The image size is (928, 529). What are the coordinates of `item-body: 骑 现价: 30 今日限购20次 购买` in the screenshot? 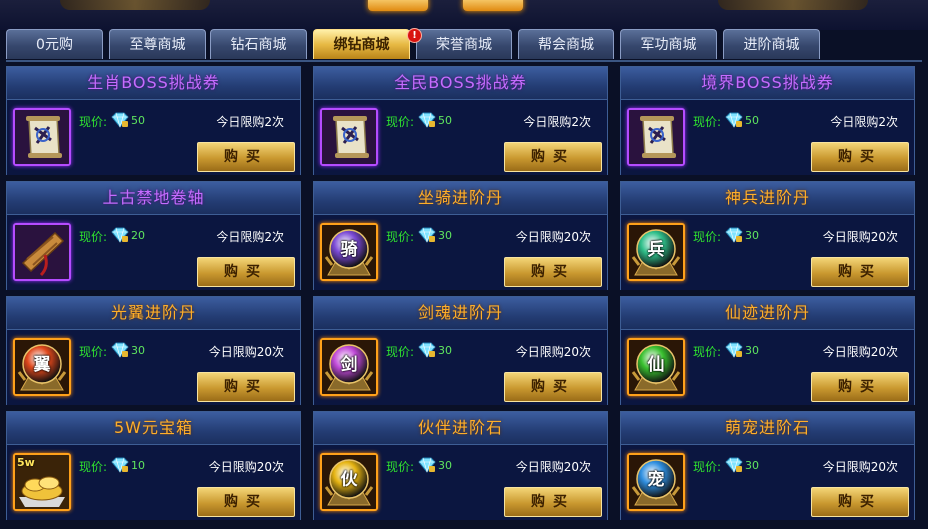 It's located at (460, 252).